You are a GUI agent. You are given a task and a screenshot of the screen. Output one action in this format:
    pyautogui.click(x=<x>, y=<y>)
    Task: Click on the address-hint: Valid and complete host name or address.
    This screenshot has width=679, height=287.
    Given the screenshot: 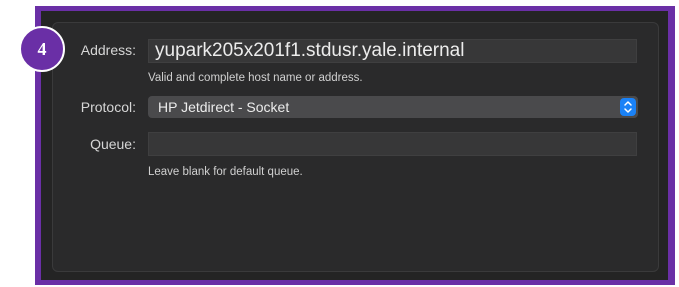 What is the action you would take?
    pyautogui.click(x=255, y=78)
    